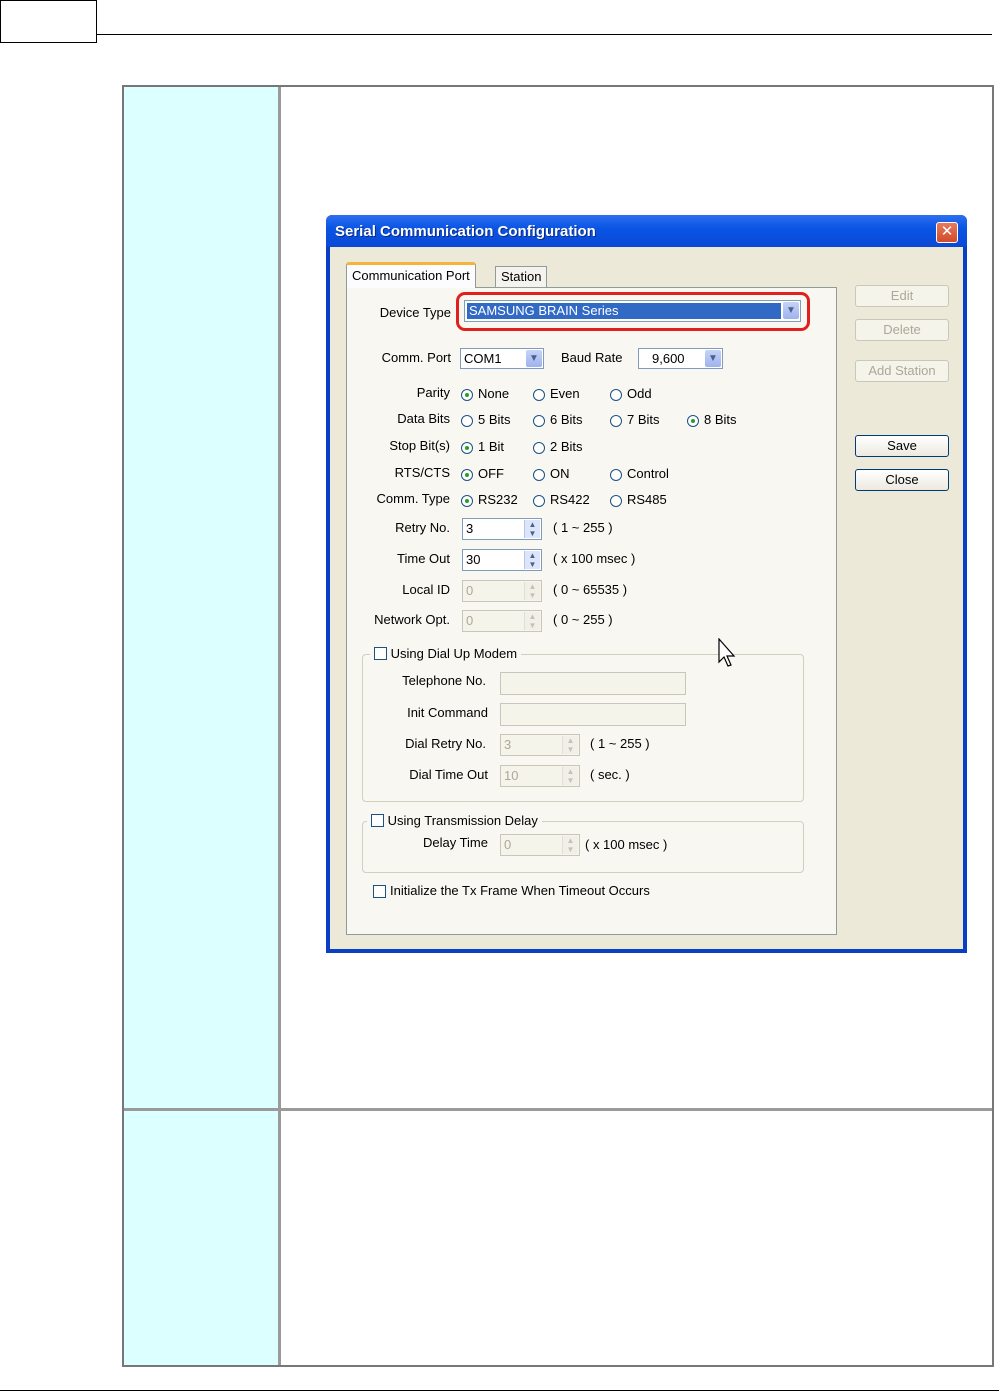 Image resolution: width=999 pixels, height=1397 pixels. I want to click on parity-even-radio, so click(539, 395).